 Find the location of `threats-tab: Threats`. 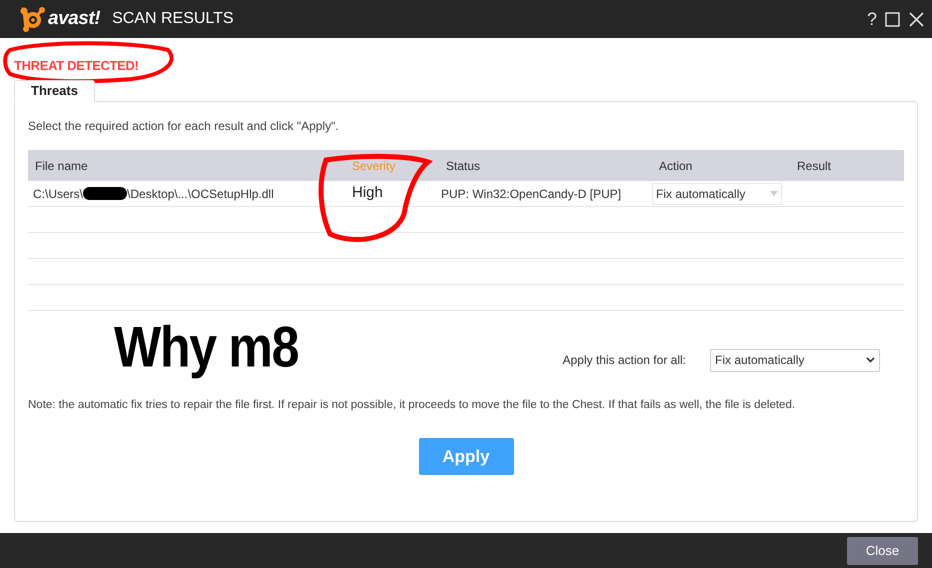

threats-tab: Threats is located at coordinates (54, 91).